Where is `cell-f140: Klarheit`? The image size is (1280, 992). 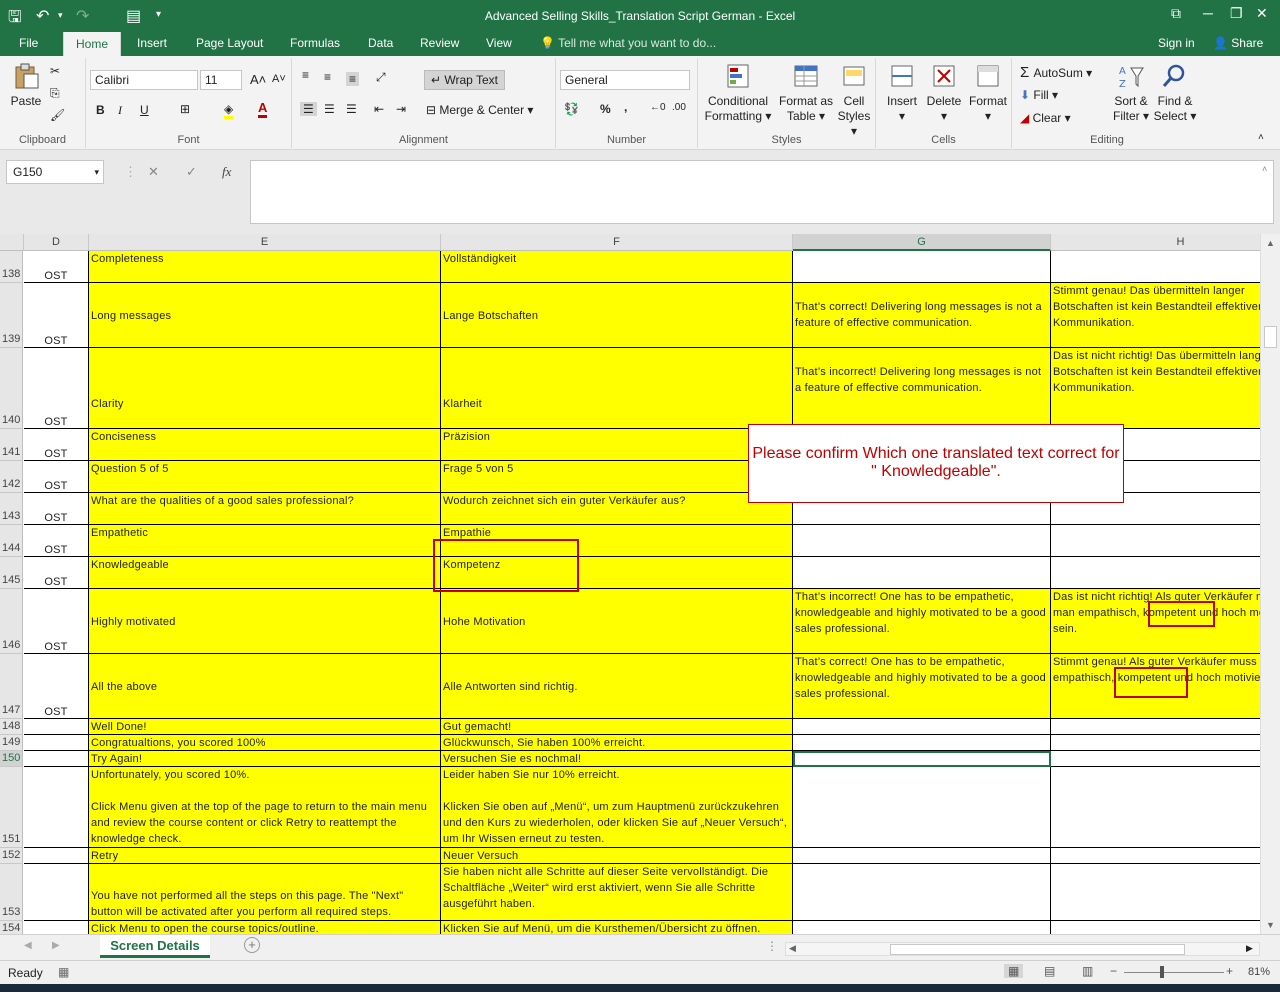 cell-f140: Klarheit is located at coordinates (617, 388).